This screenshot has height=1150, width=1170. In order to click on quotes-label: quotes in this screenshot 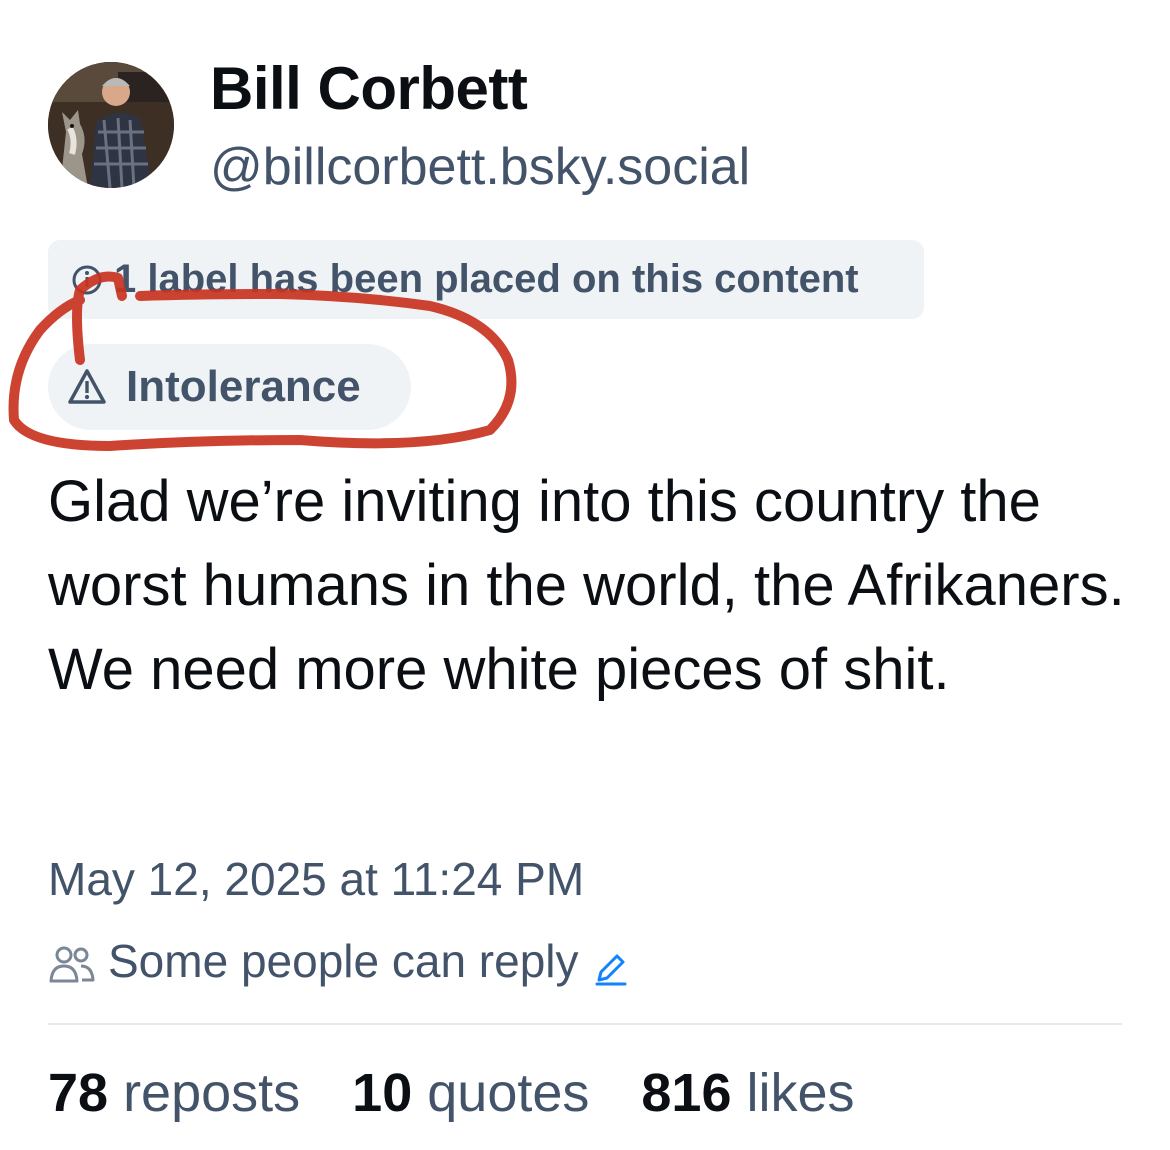, I will do `click(508, 1093)`.